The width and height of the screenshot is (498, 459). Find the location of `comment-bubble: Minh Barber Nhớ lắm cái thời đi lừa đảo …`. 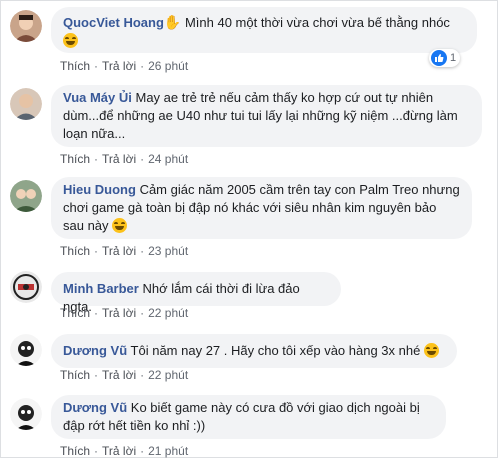

comment-bubble: Minh Barber Nhớ lắm cái thời đi lừa đảo … is located at coordinates (196, 293).